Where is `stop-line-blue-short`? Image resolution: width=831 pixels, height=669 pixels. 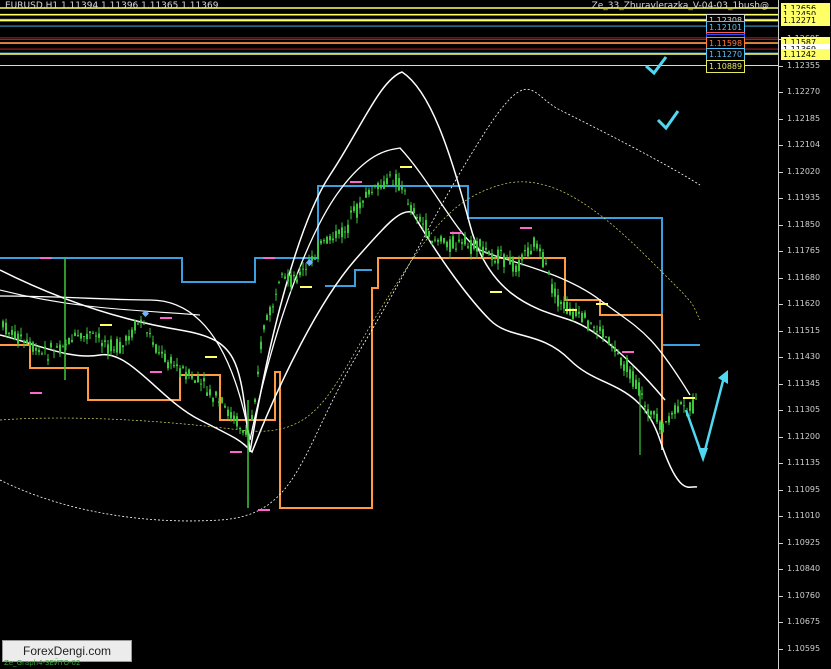
stop-line-blue-short is located at coordinates (348, 278).